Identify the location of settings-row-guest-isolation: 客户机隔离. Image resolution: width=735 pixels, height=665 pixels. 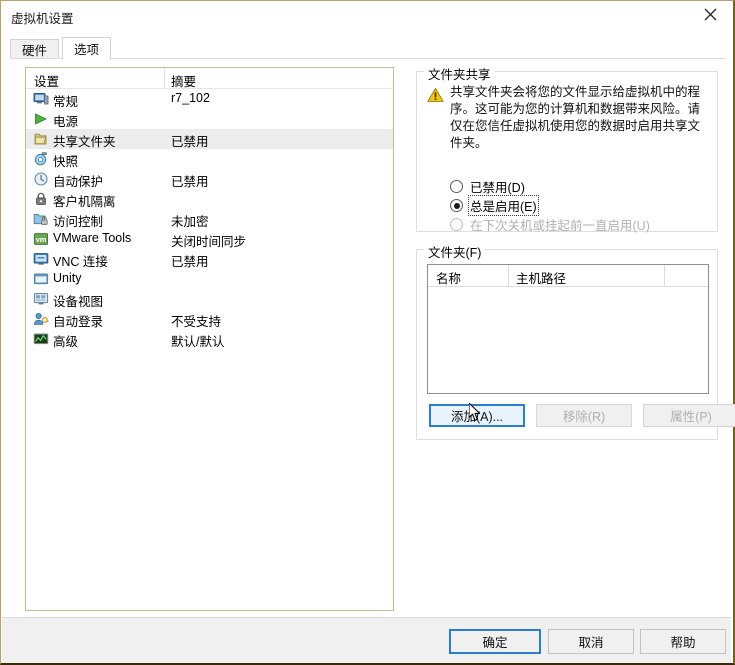
(209, 199).